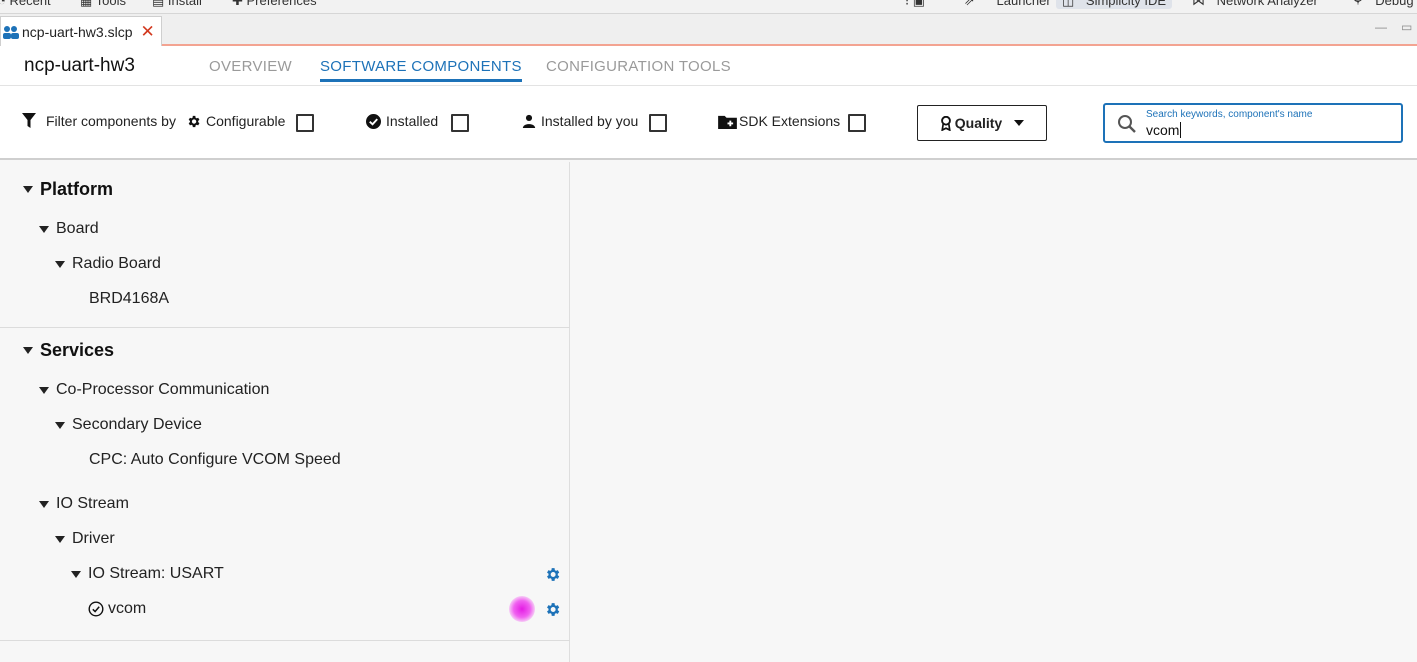 The width and height of the screenshot is (1417, 662). Describe the element at coordinates (857, 123) in the screenshot. I see `sdk-extensions-checkbox` at that location.